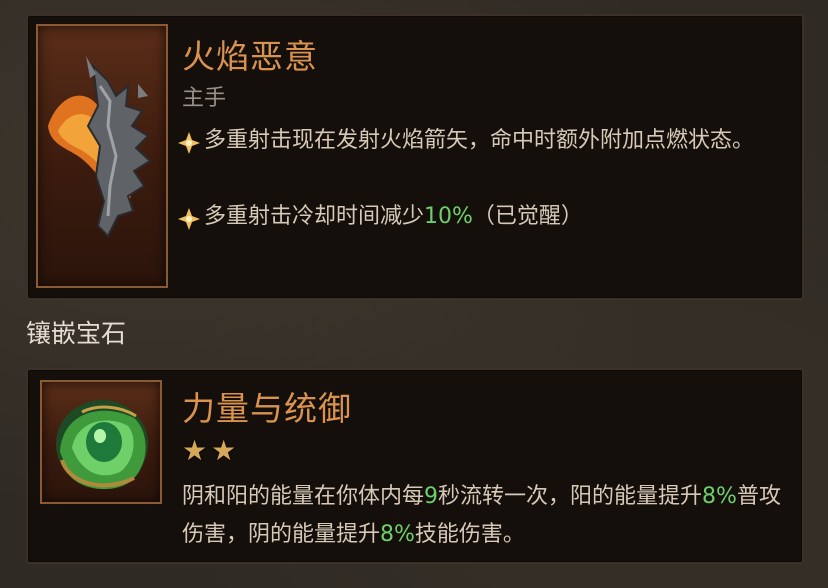 This screenshot has width=828, height=588. I want to click on affix-text: 多重射击现在发射火焰箭矢，命中时额外附加点燃状态。, so click(479, 140).